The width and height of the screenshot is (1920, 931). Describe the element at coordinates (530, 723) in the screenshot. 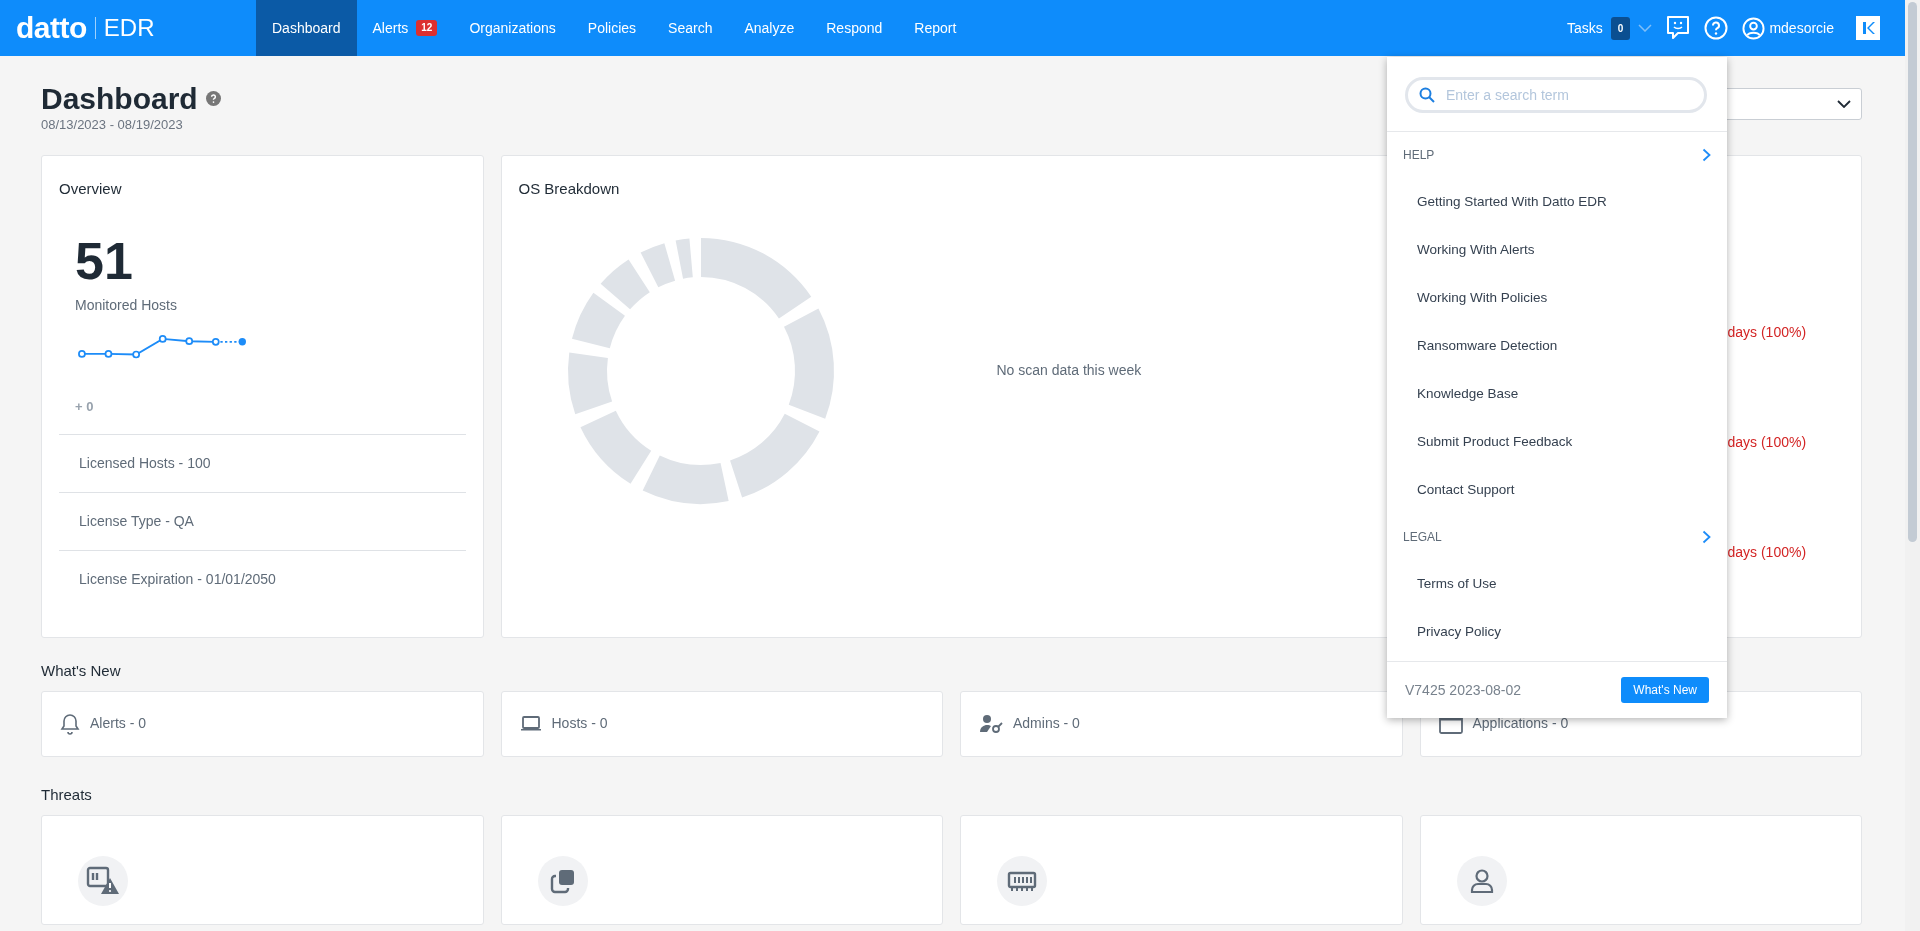

I see `laptop-icon` at that location.